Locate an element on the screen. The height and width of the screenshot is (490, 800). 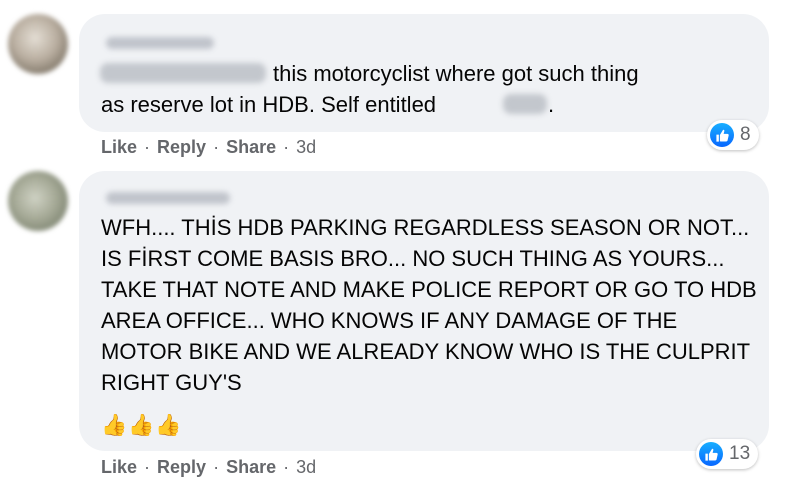
comment-text-line: as reserve lot in HDB. Self entitled is located at coordinates (269, 104).